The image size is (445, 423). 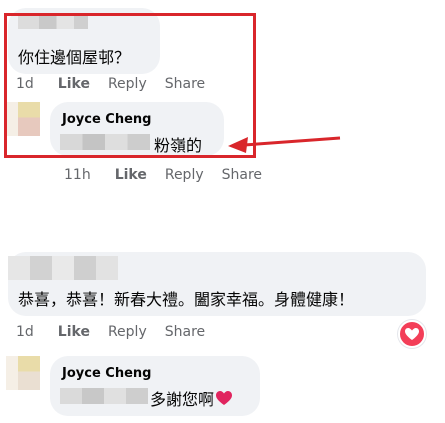 I want to click on reply-author-name: Joyce Cheng, so click(x=106, y=373).